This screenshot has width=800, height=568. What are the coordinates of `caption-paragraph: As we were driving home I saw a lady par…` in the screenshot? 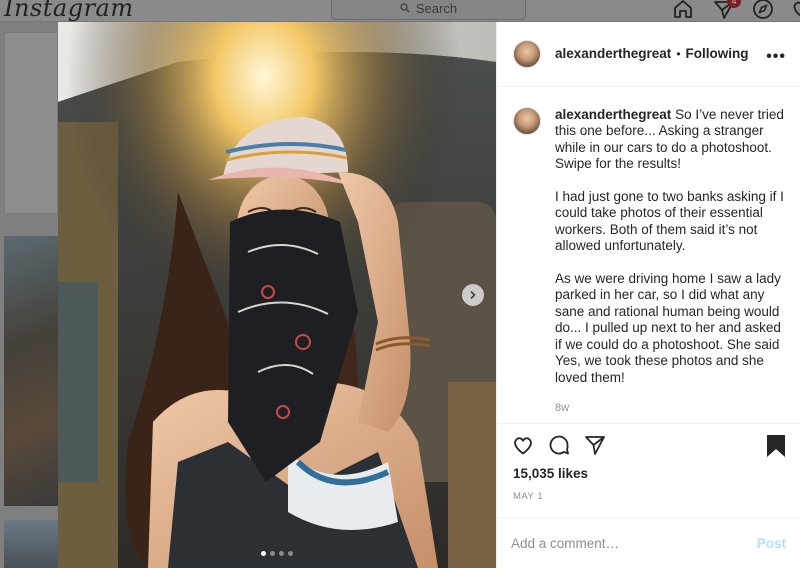 It's located at (668, 327).